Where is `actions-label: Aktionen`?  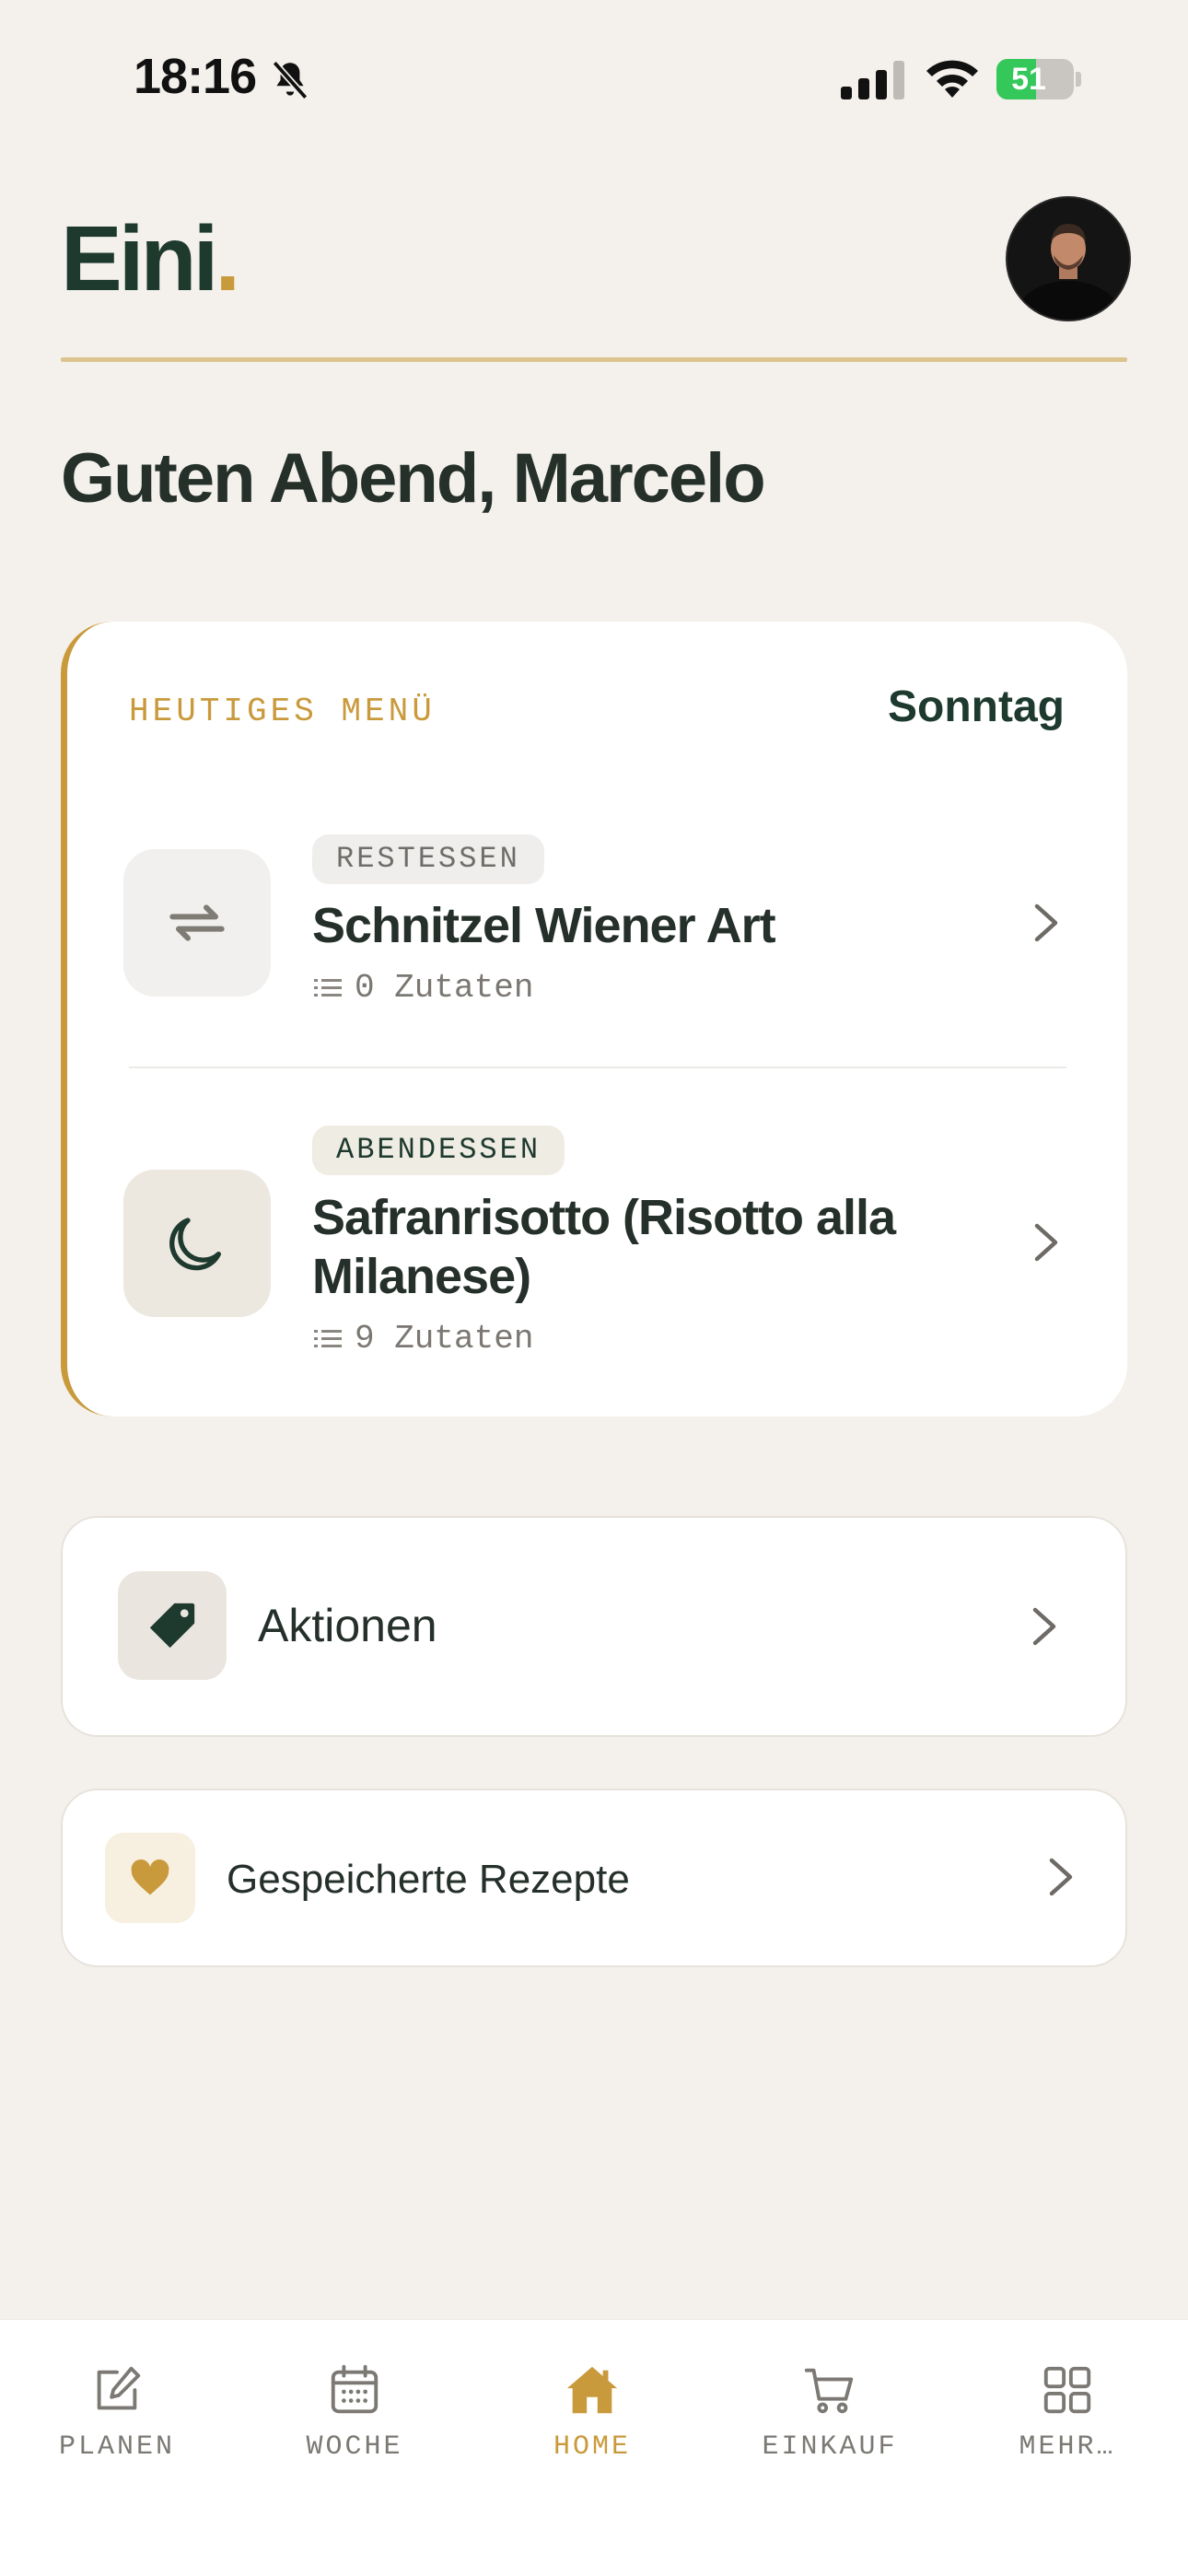
actions-label: Aktionen is located at coordinates (347, 1625).